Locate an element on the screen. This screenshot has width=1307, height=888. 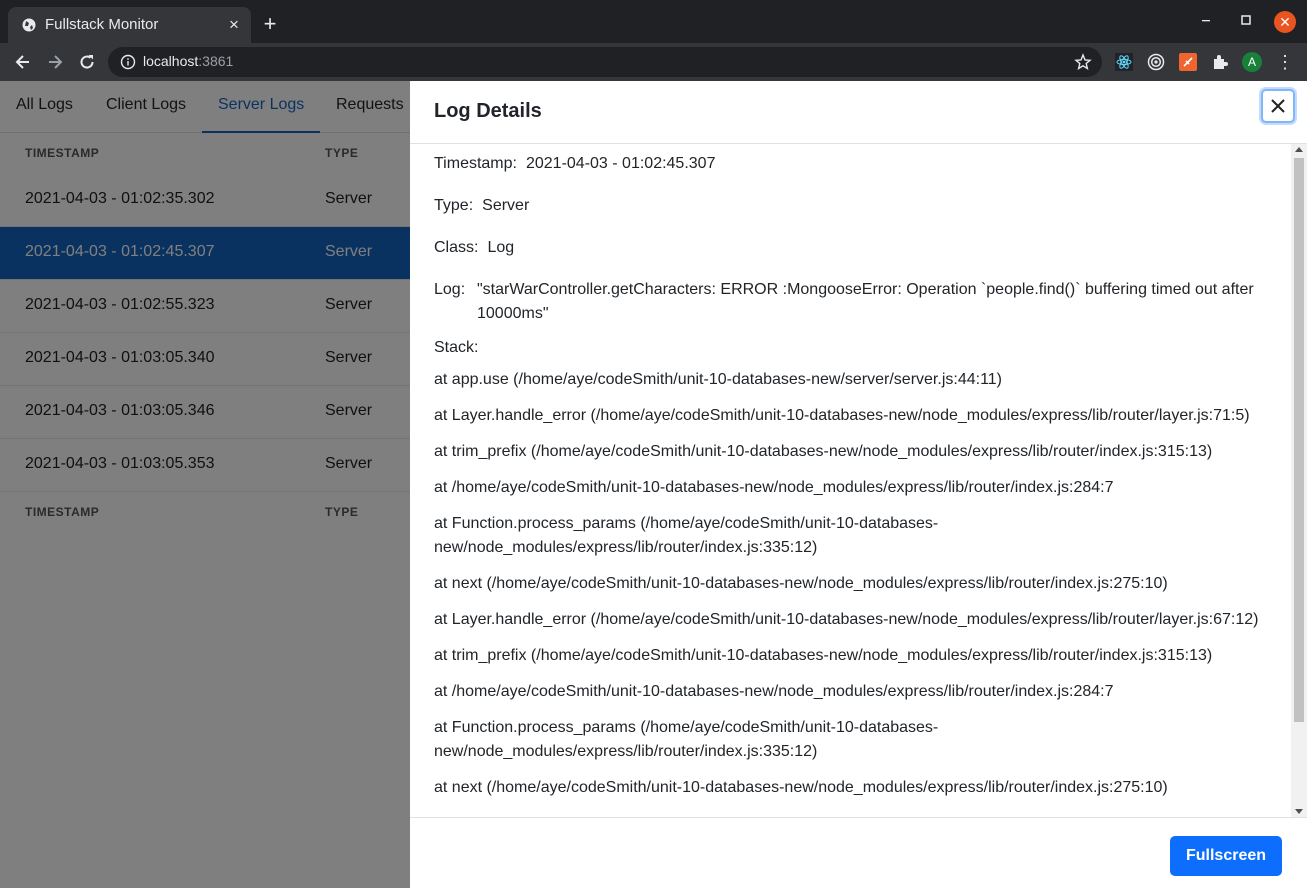
scroll-down-arrow-icon is located at coordinates (1299, 811).